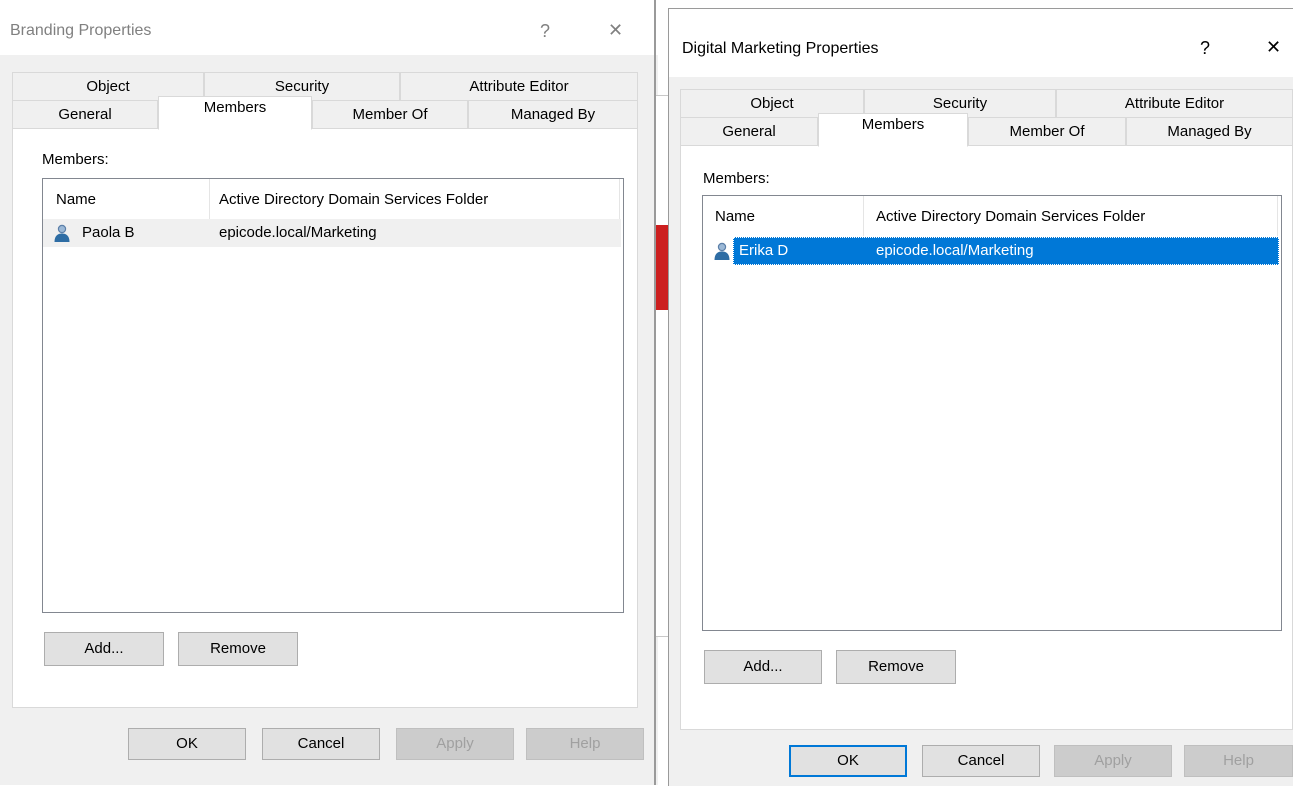 This screenshot has width=1293, height=786. Describe the element at coordinates (736, 178) in the screenshot. I see `right-members-label: Members:` at that location.